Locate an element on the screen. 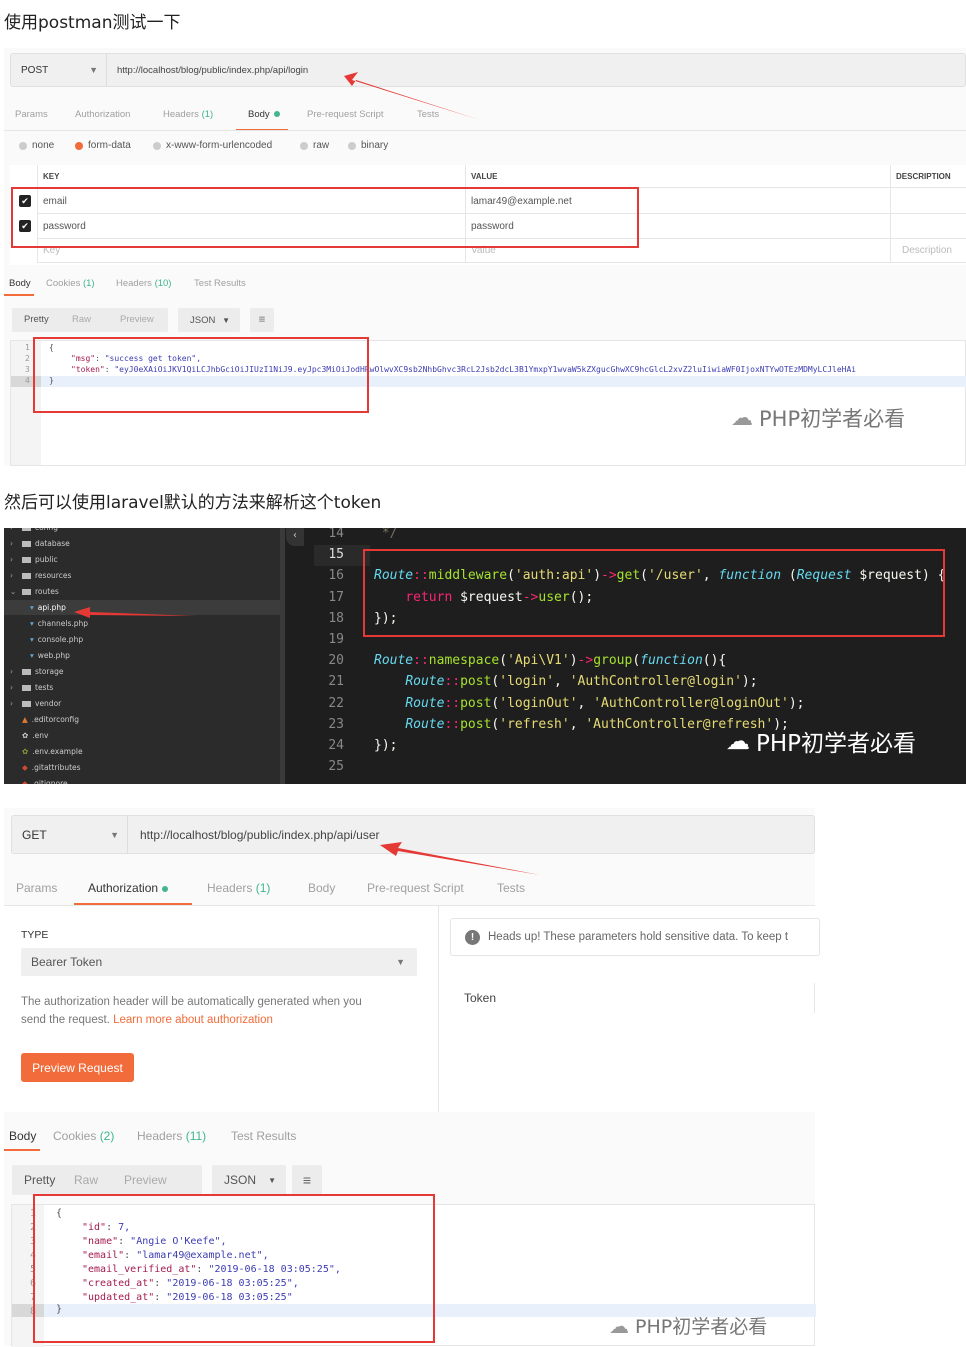 Image resolution: width=966 pixels, height=1347 pixels. highlight-box-form-fields is located at coordinates (325, 217).